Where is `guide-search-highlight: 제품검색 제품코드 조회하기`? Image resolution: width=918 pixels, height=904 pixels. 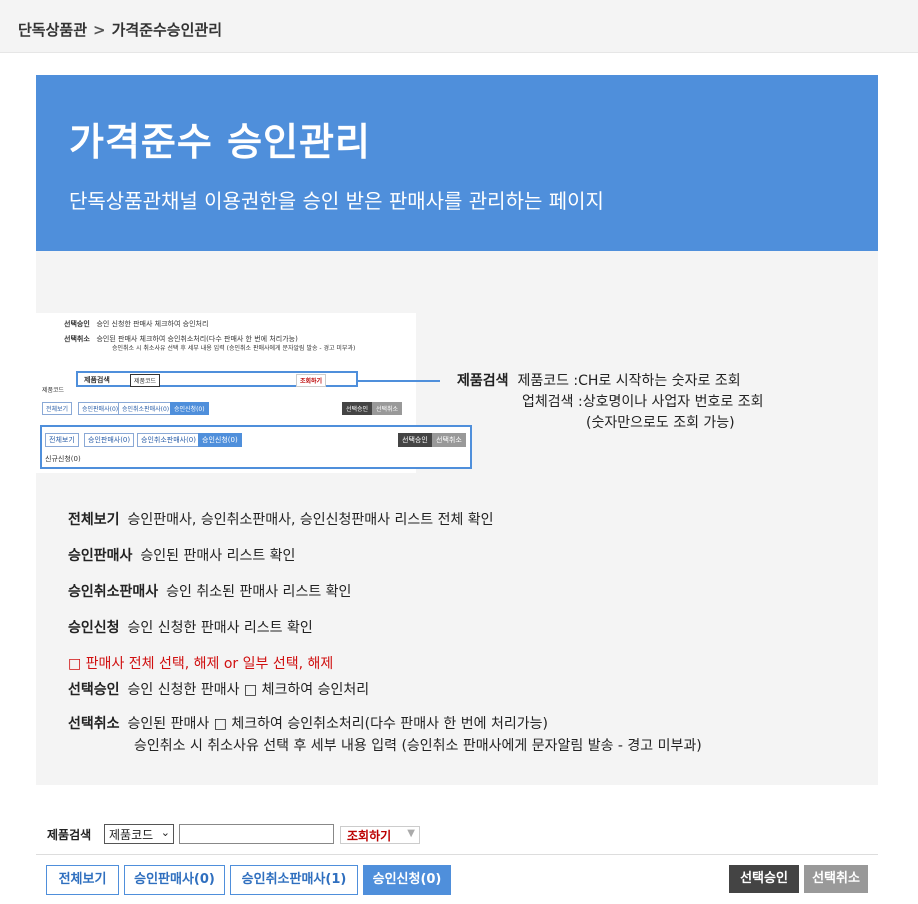 guide-search-highlight: 제품검색 제품코드 조회하기 is located at coordinates (217, 379).